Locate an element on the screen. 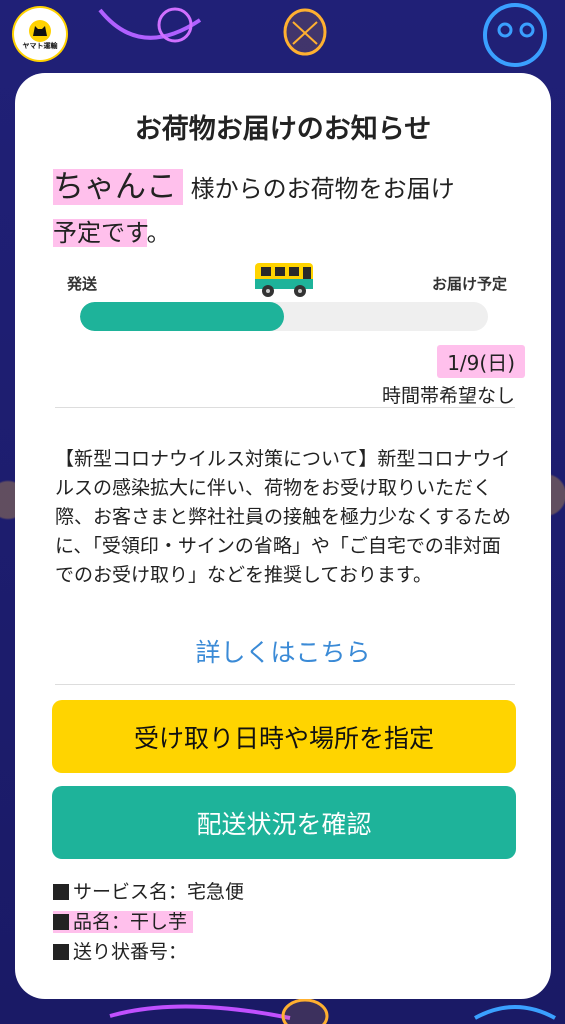  item-name-row: 品名：干し芋 is located at coordinates (123, 920).